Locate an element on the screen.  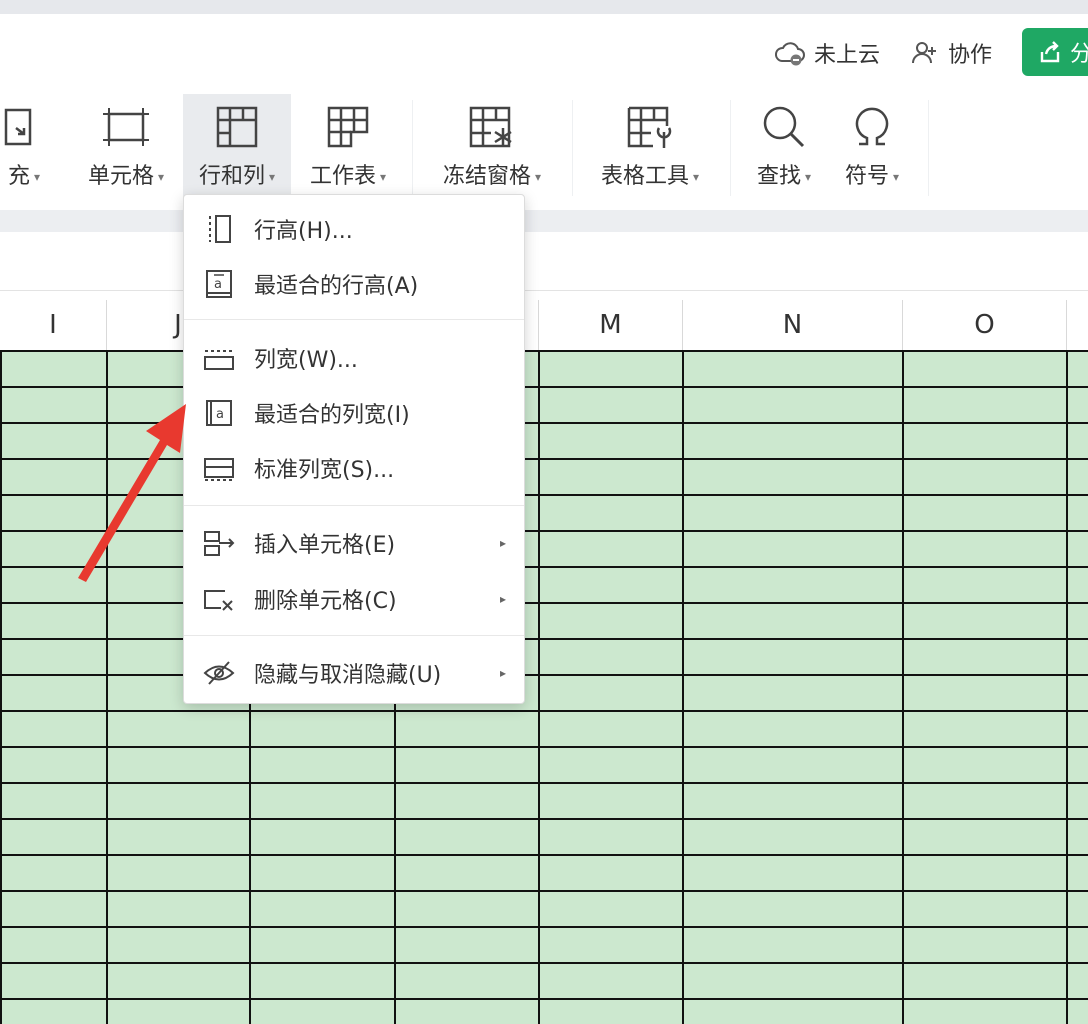
ribbon-label: 单元格 is located at coordinates (120, 176).